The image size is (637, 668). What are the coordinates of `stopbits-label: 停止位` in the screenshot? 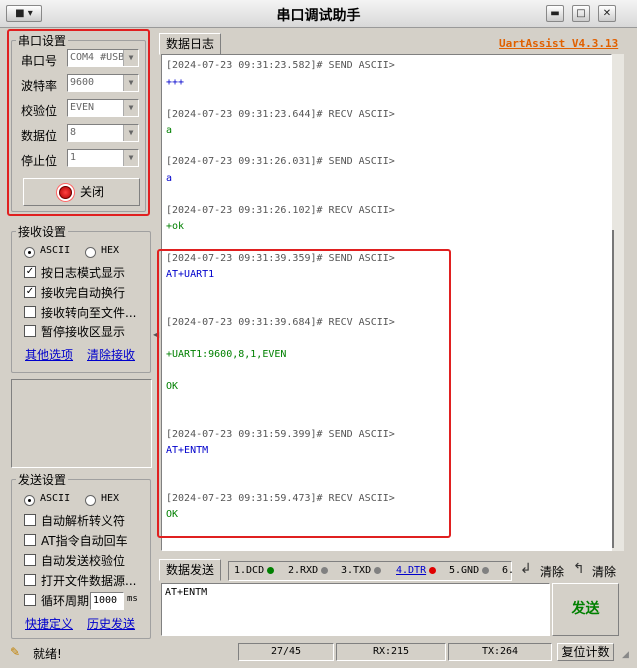 It's located at (39, 161).